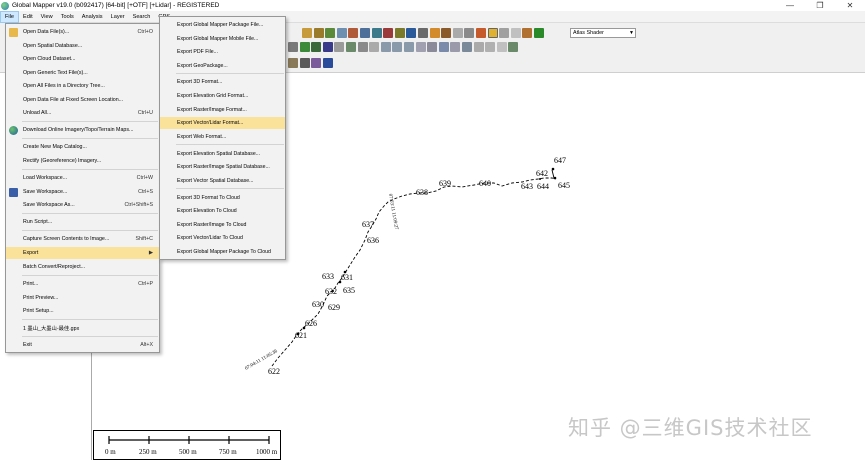  I want to click on menu-export: Export ▶, so click(82, 253).